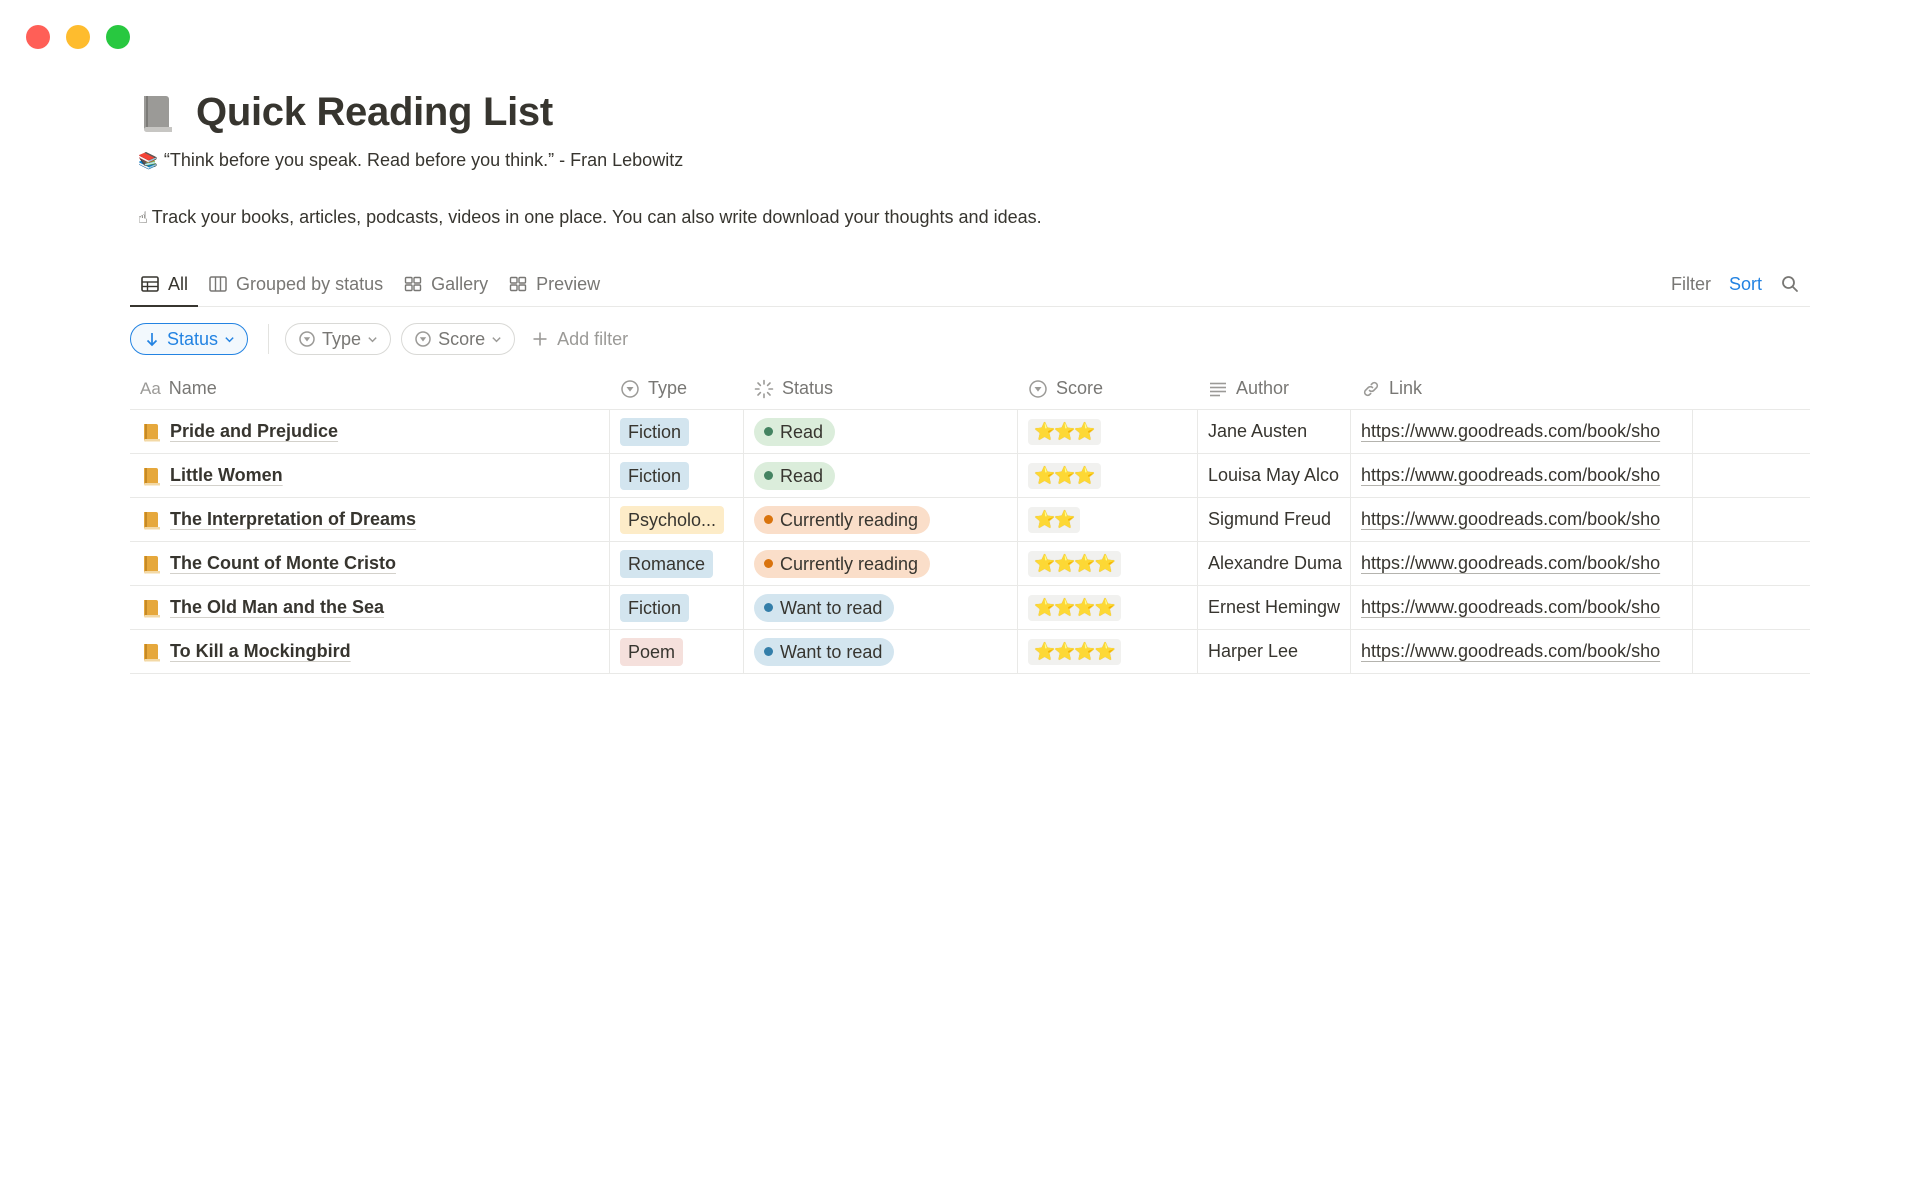 This screenshot has height=1200, width=1920. Describe the element at coordinates (1274, 475) in the screenshot. I see `cell-author: Louisa May Alco` at that location.